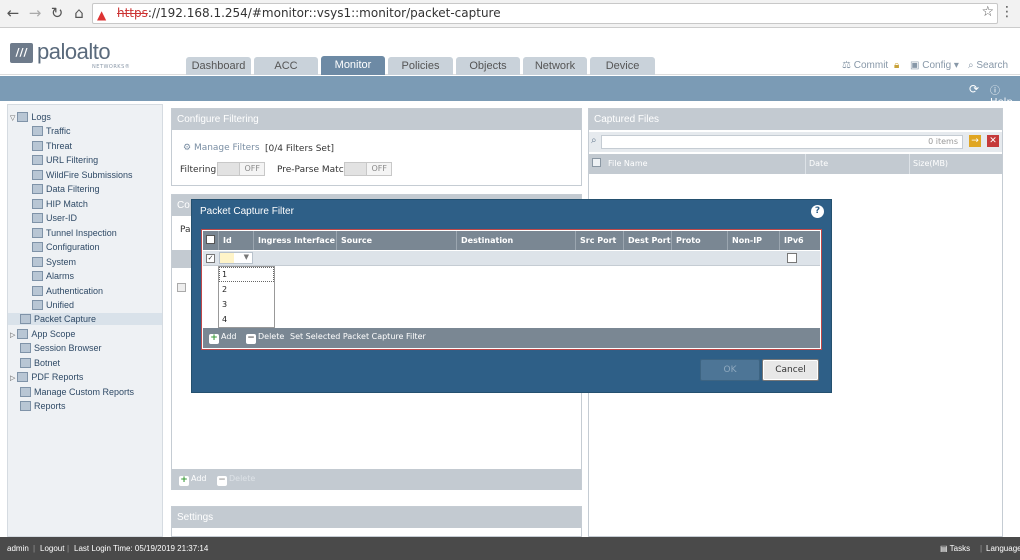 Image resolution: width=1020 pixels, height=560 pixels. What do you see at coordinates (43, 406) in the screenshot?
I see `nav-reports: Reports` at bounding box center [43, 406].